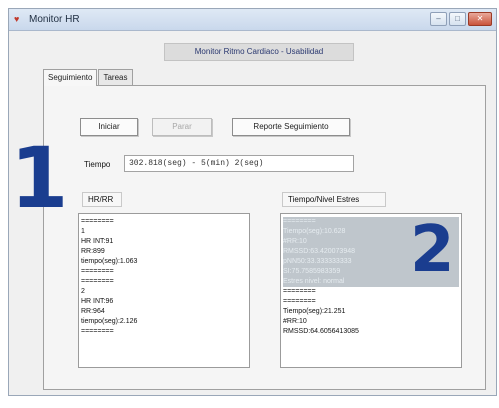  What do you see at coordinates (480, 19) in the screenshot?
I see `close-icon: ✕` at bounding box center [480, 19].